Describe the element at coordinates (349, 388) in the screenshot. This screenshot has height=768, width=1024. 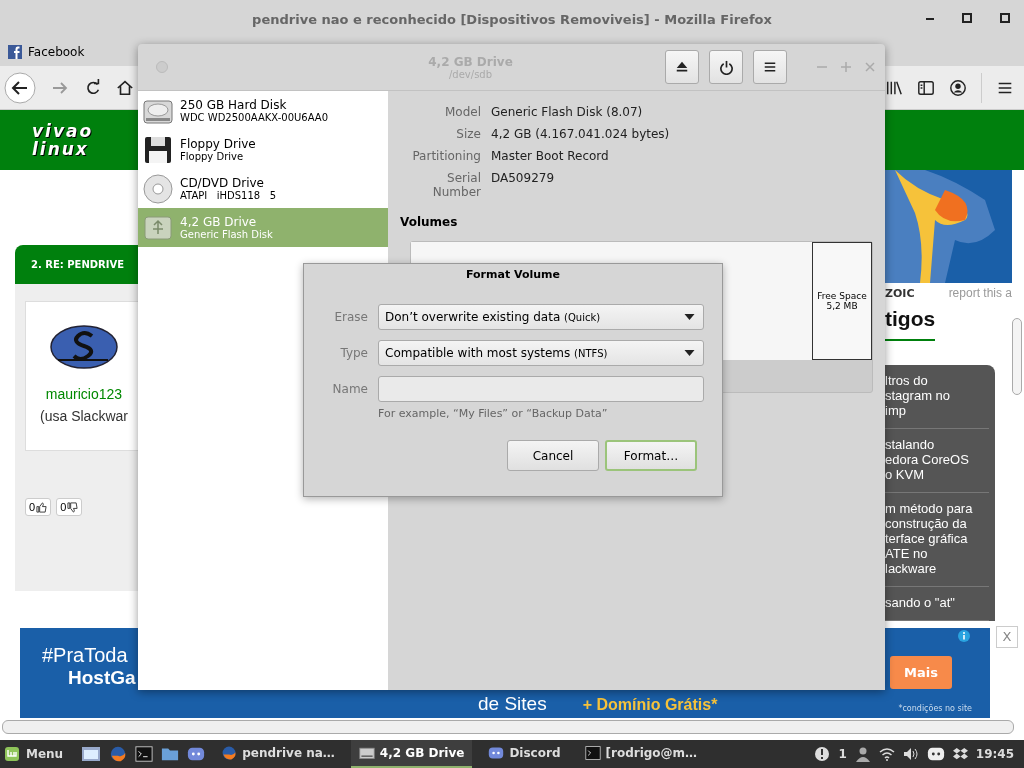
I see `field-label: Name` at that location.